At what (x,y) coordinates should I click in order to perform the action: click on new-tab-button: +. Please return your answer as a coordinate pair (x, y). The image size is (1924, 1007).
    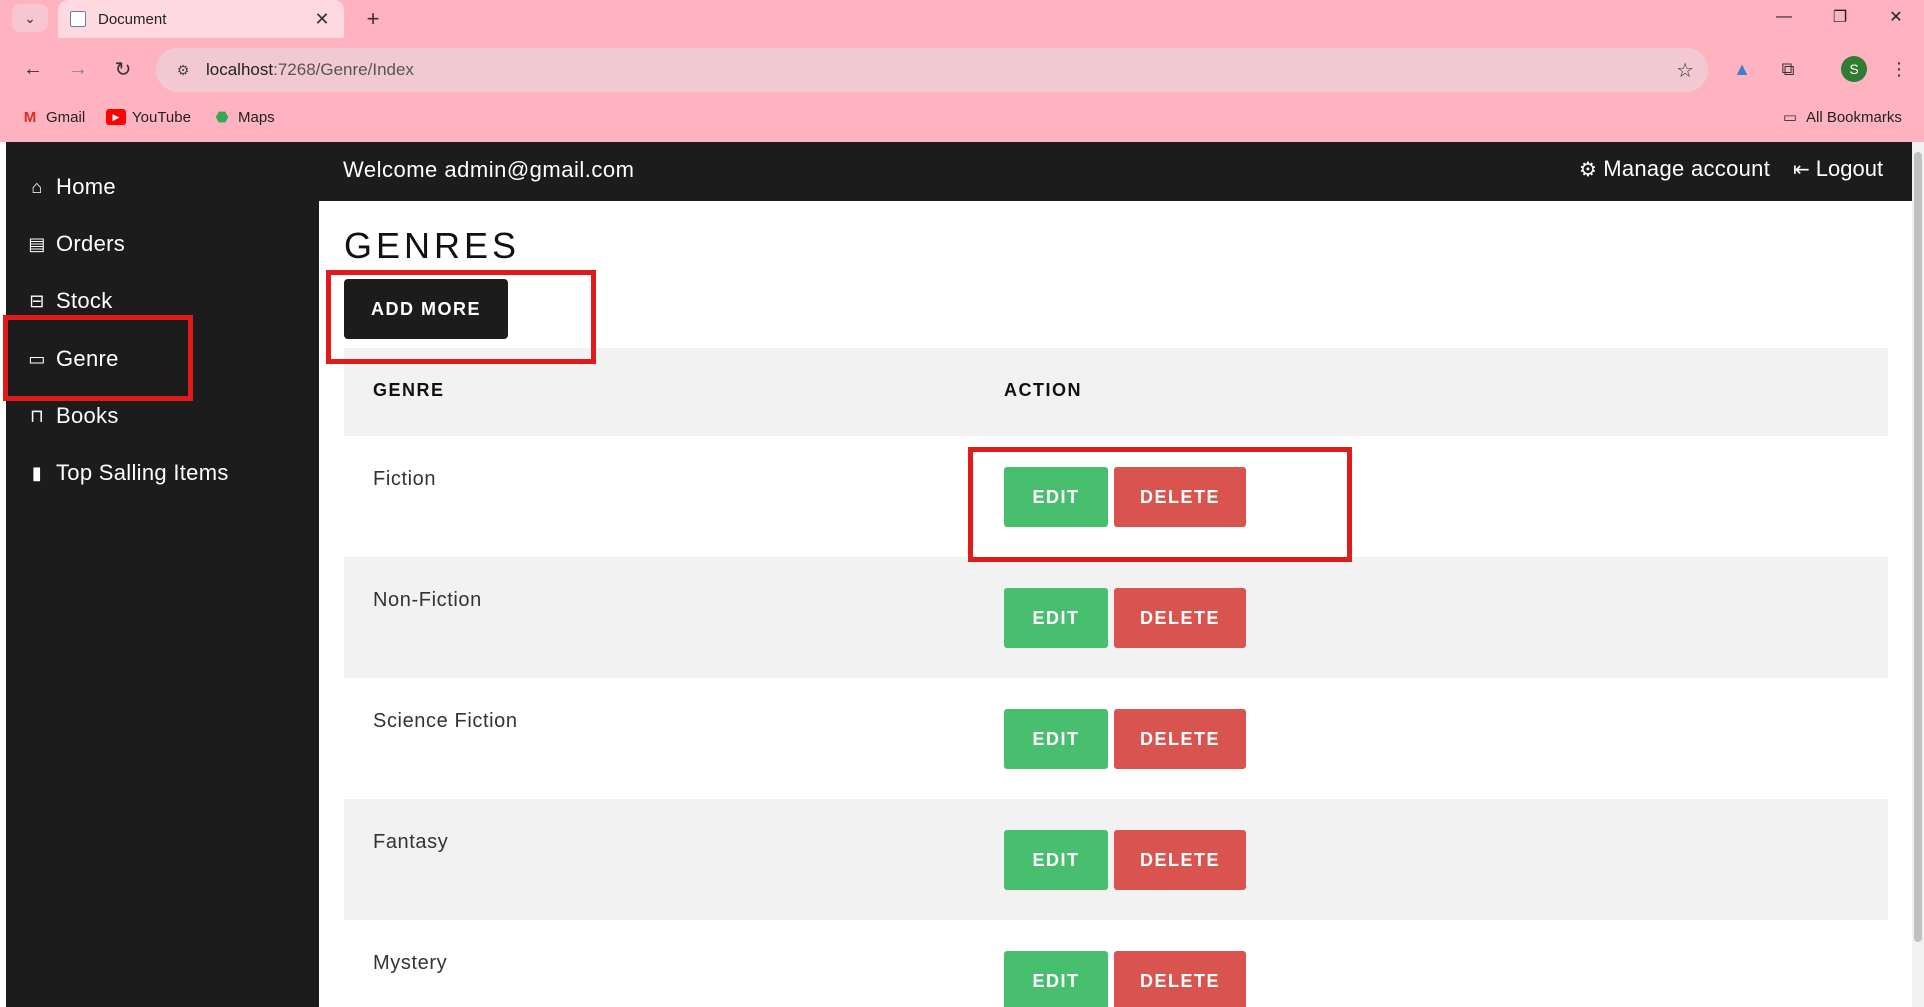
    Looking at the image, I should click on (373, 19).